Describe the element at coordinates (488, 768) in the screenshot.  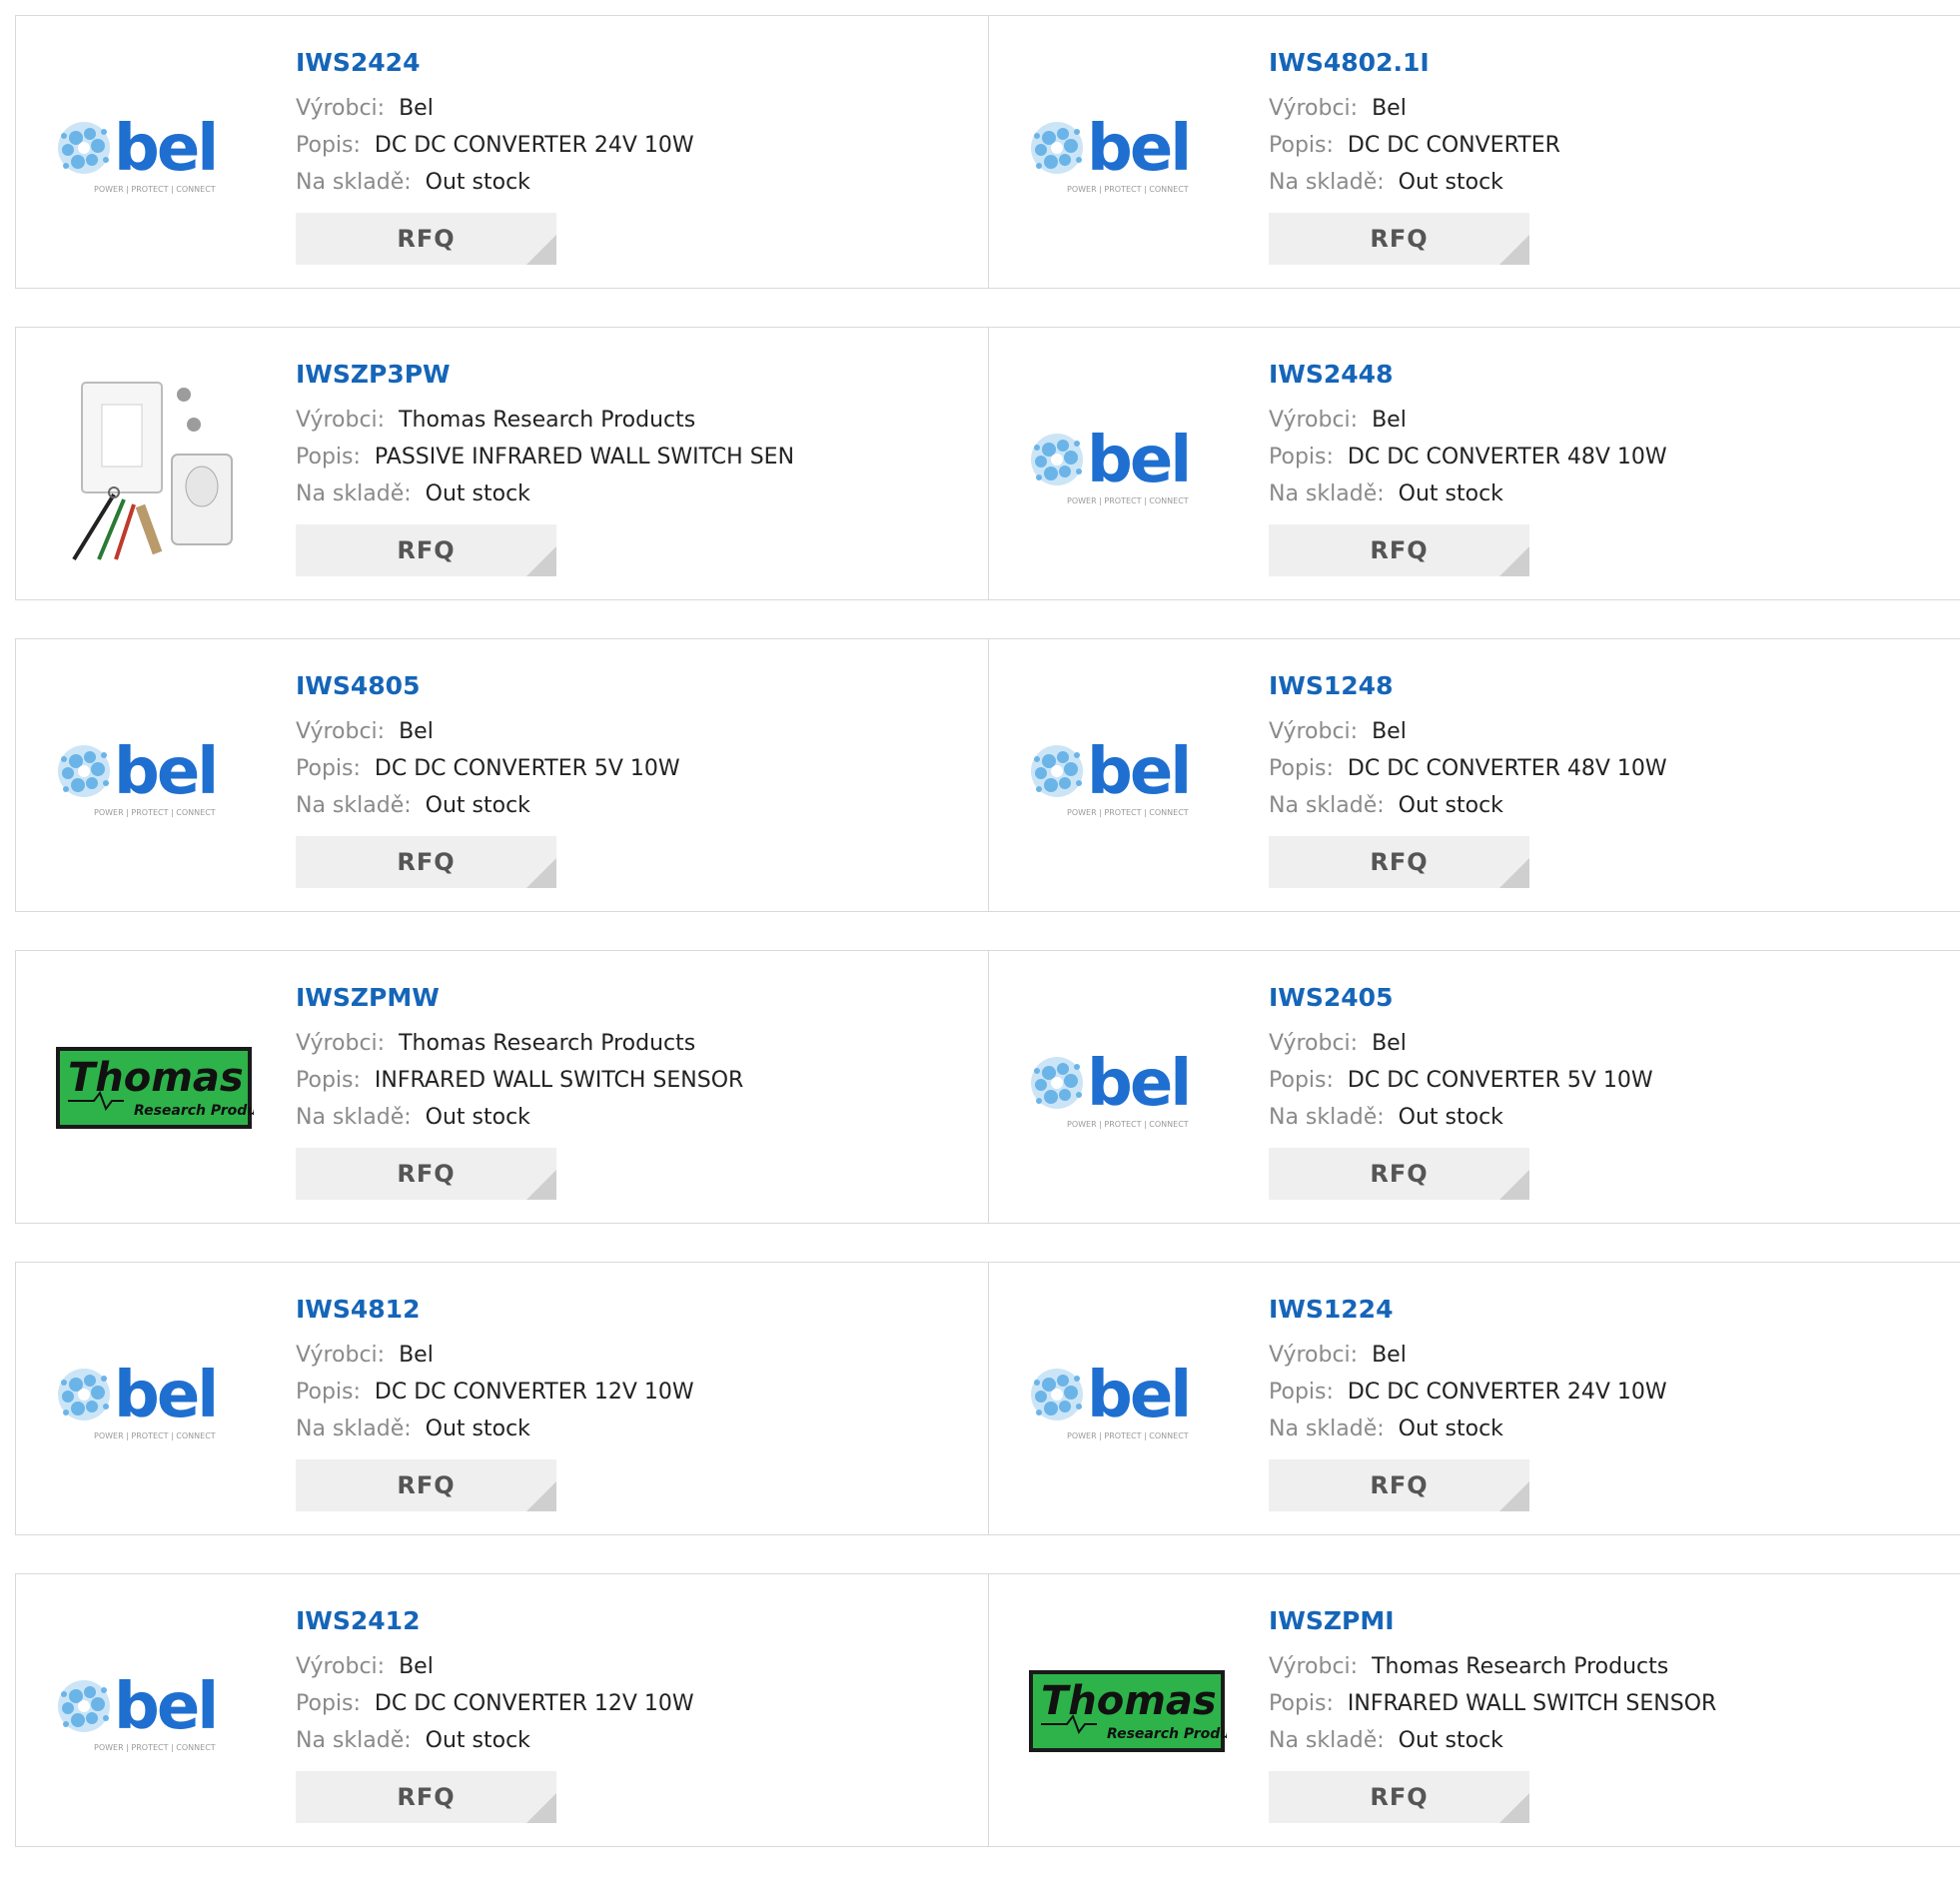
I see `description-line: Popis: DC DC CONVERTER 5V 10W` at that location.